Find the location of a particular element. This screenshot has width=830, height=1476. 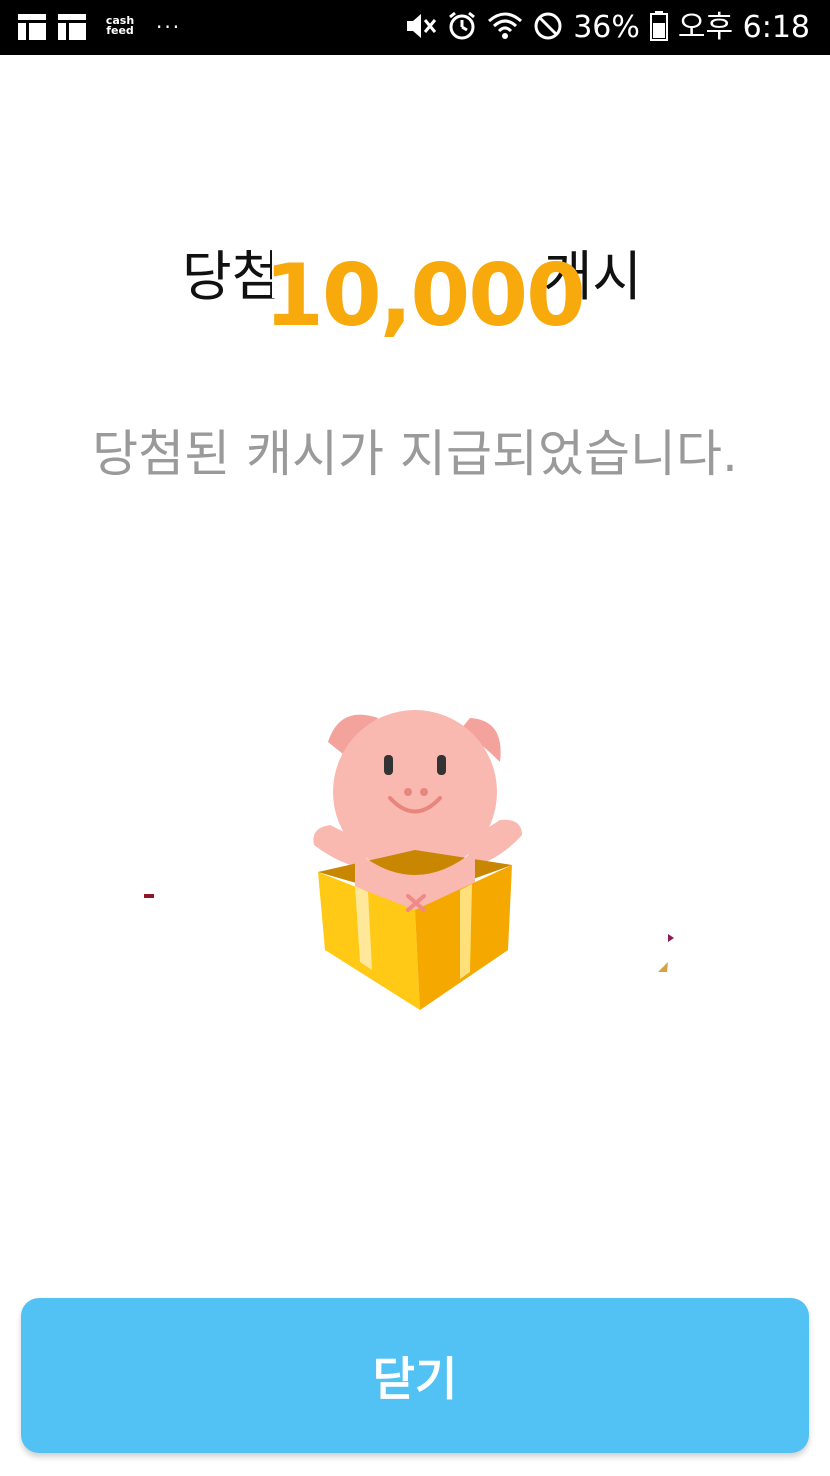

payout-message: 당첨된 캐시가 지급되었습니다. is located at coordinates (415, 454).